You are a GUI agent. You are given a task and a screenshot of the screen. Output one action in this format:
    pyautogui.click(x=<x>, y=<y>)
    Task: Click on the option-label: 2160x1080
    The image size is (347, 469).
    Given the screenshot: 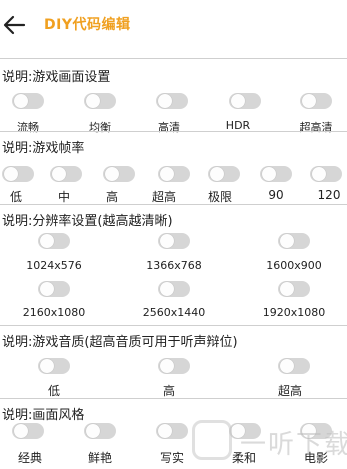 What is the action you would take?
    pyautogui.click(x=54, y=312)
    